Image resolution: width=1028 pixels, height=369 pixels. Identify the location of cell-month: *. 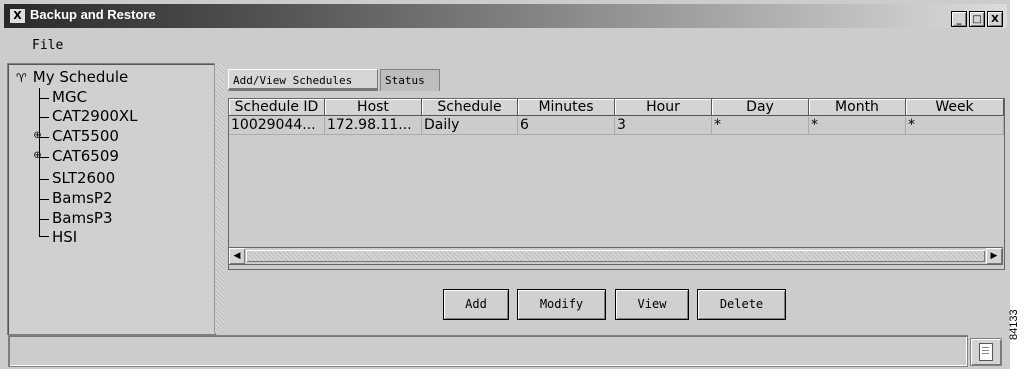
(857, 125).